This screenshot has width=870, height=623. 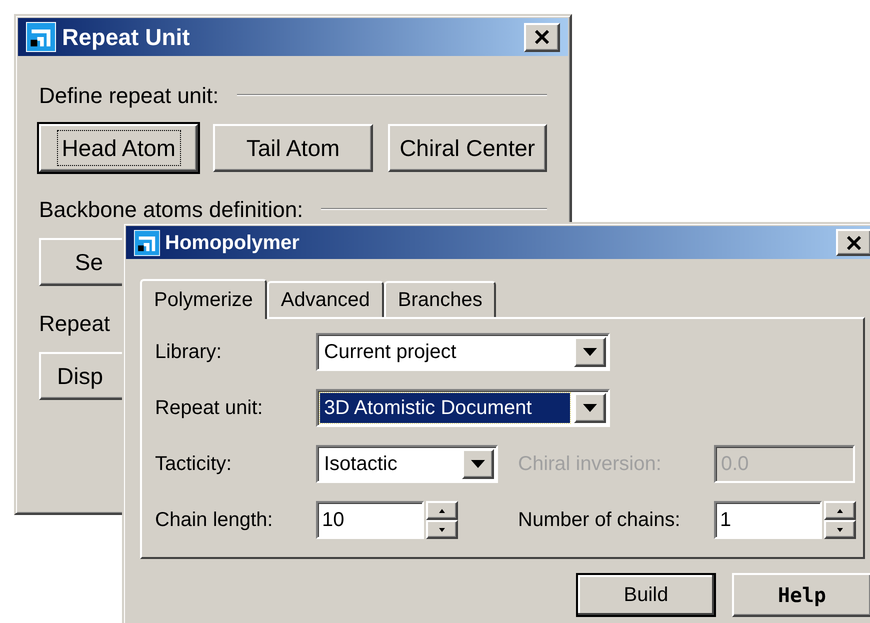 What do you see at coordinates (768, 520) in the screenshot?
I see `number-field: 1` at bounding box center [768, 520].